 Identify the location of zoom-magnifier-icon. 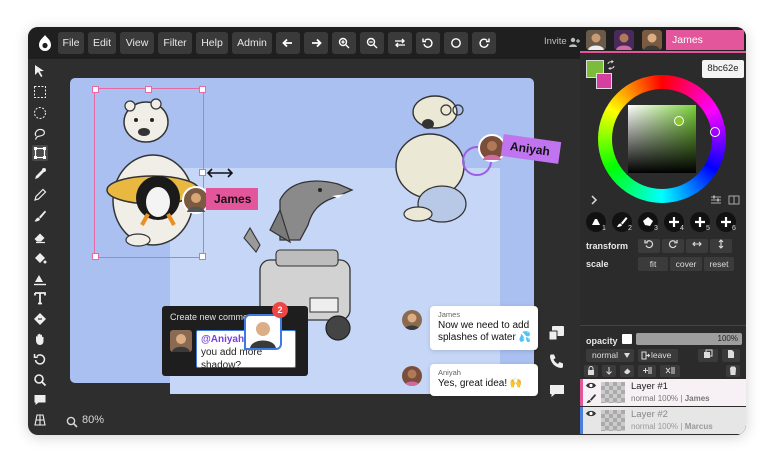
(72, 422).